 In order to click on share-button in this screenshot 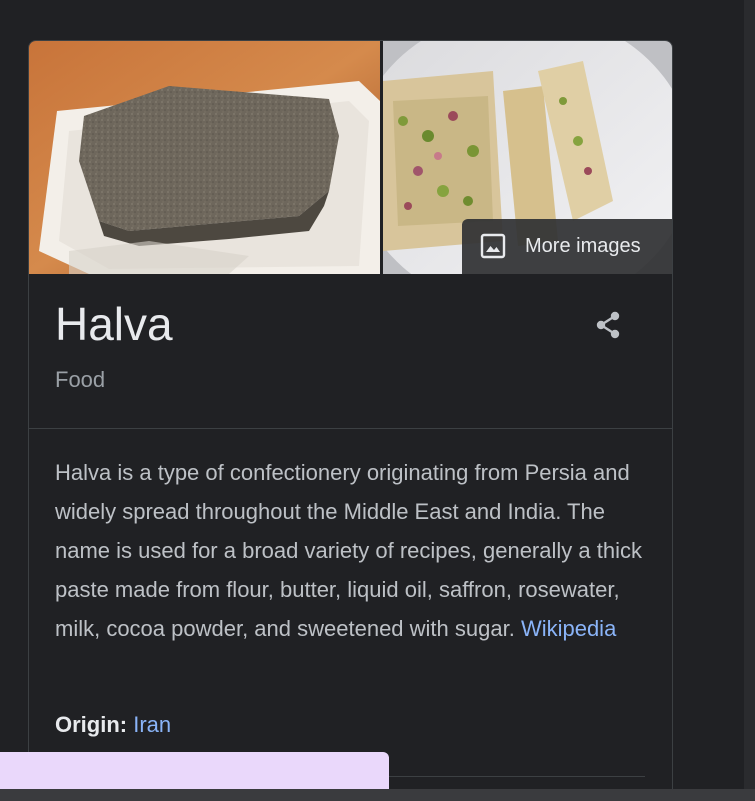, I will do `click(609, 325)`.